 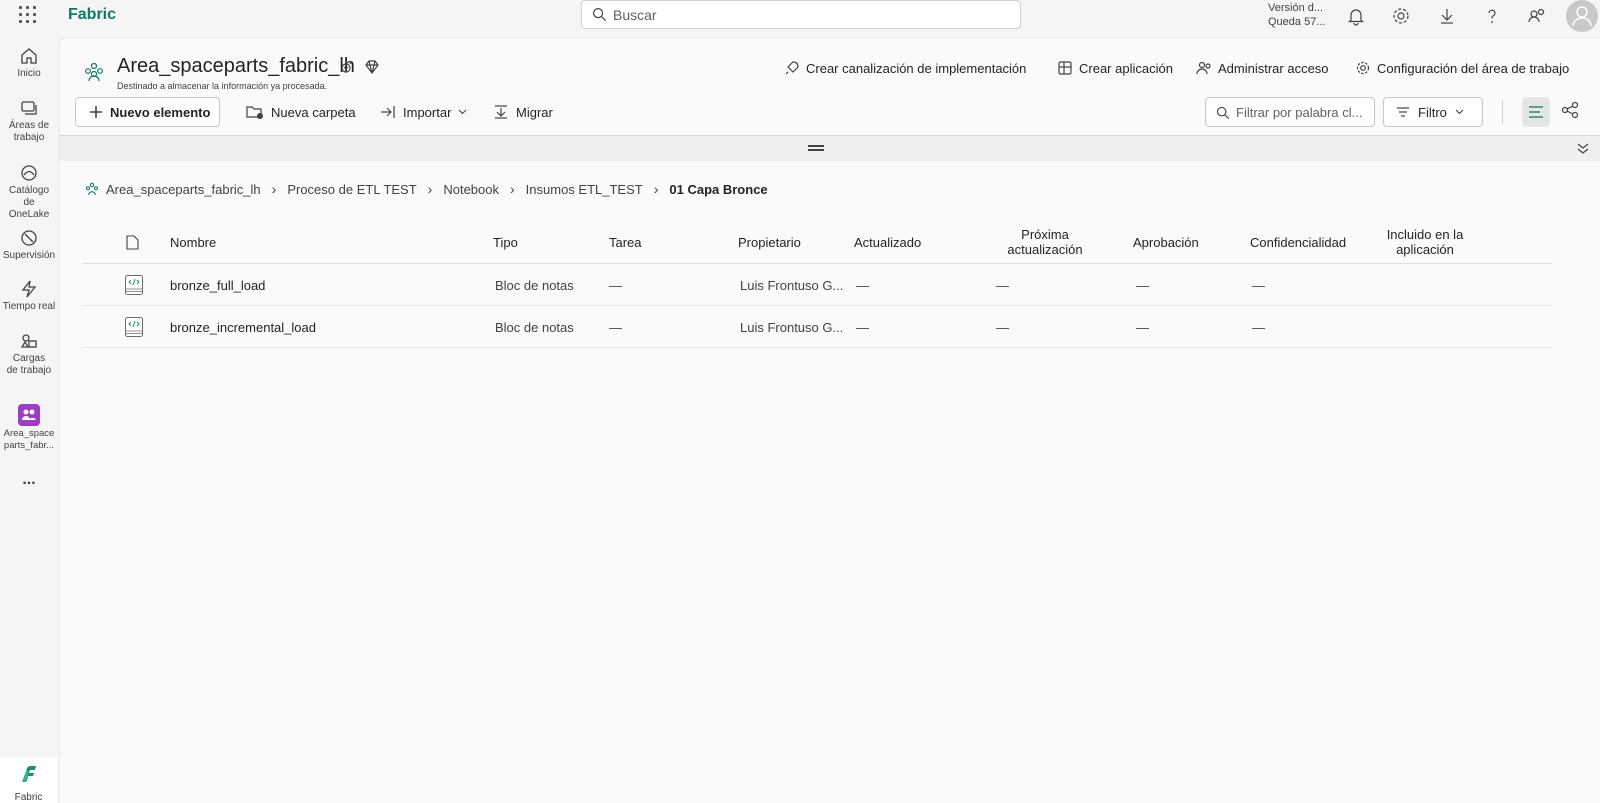 What do you see at coordinates (1492, 16) in the screenshot?
I see `help-icon` at bounding box center [1492, 16].